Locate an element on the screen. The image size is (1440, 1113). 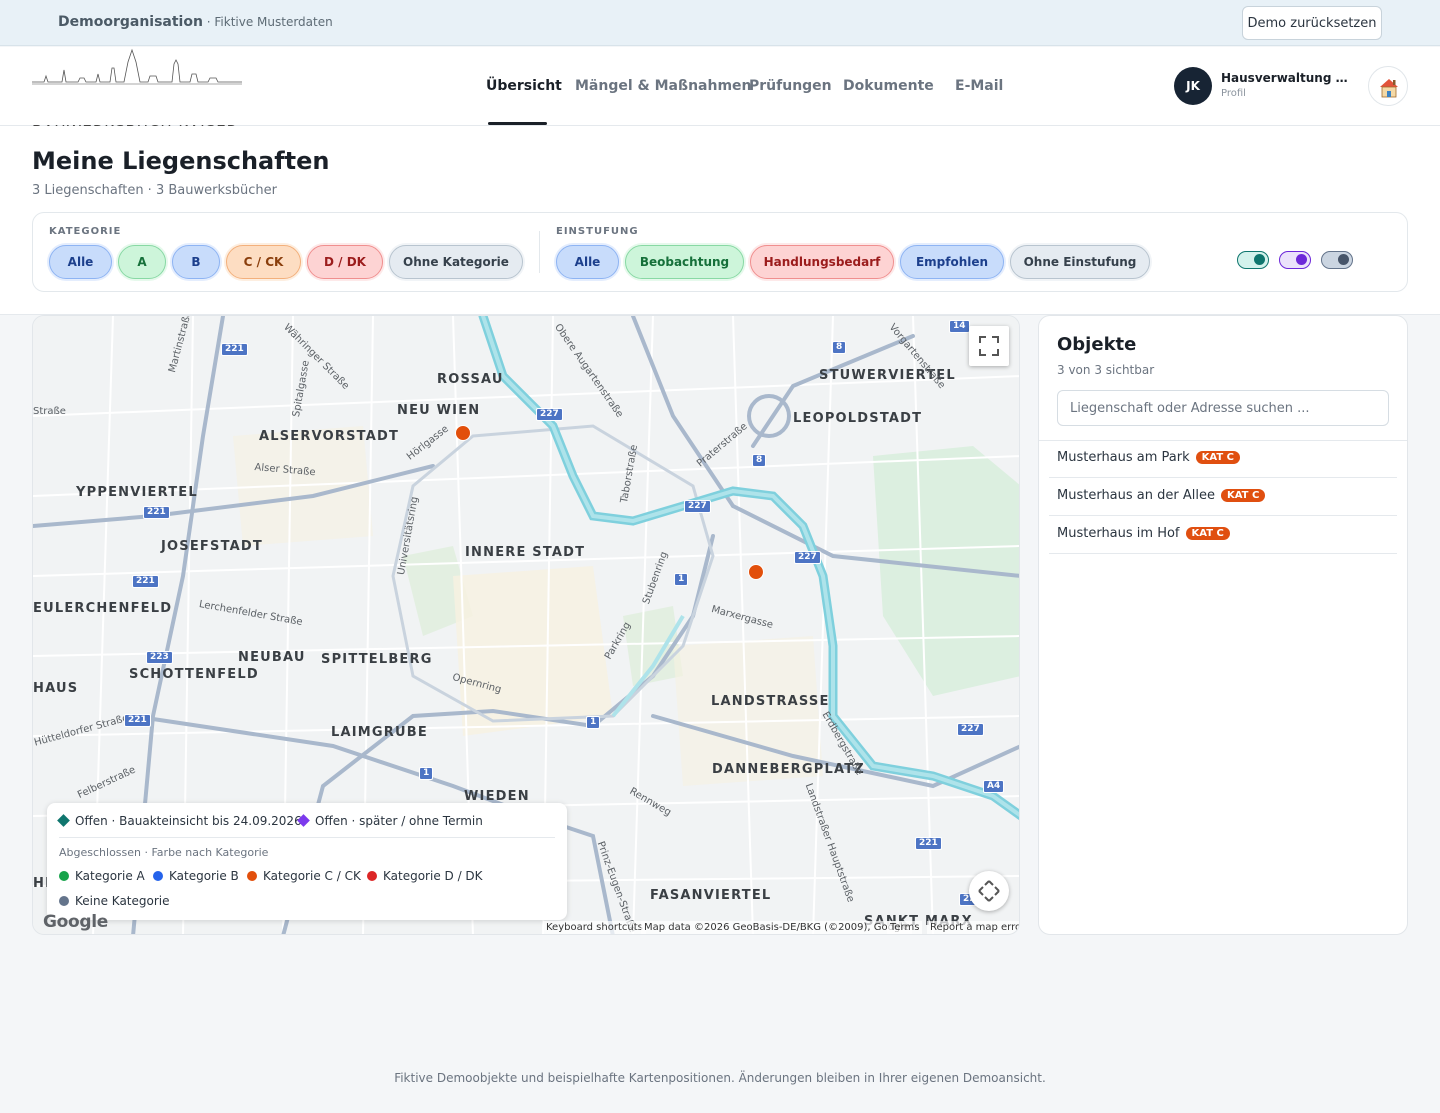
move-arrows-icon is located at coordinates (989, 891).